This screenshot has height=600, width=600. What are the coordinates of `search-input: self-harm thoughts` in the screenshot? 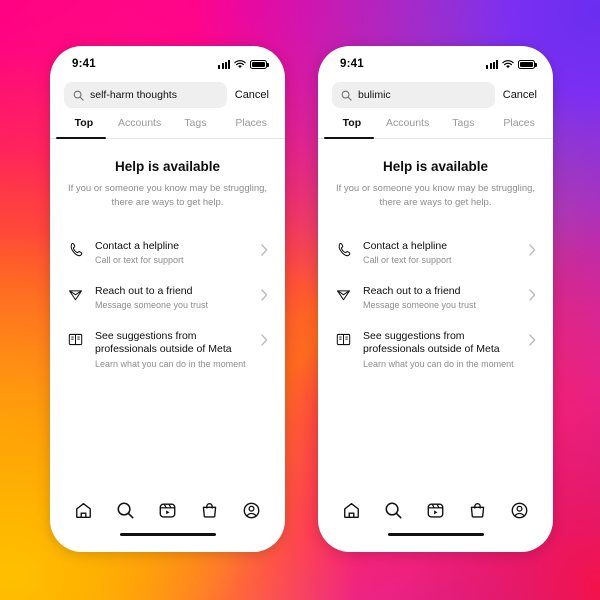 It's located at (145, 95).